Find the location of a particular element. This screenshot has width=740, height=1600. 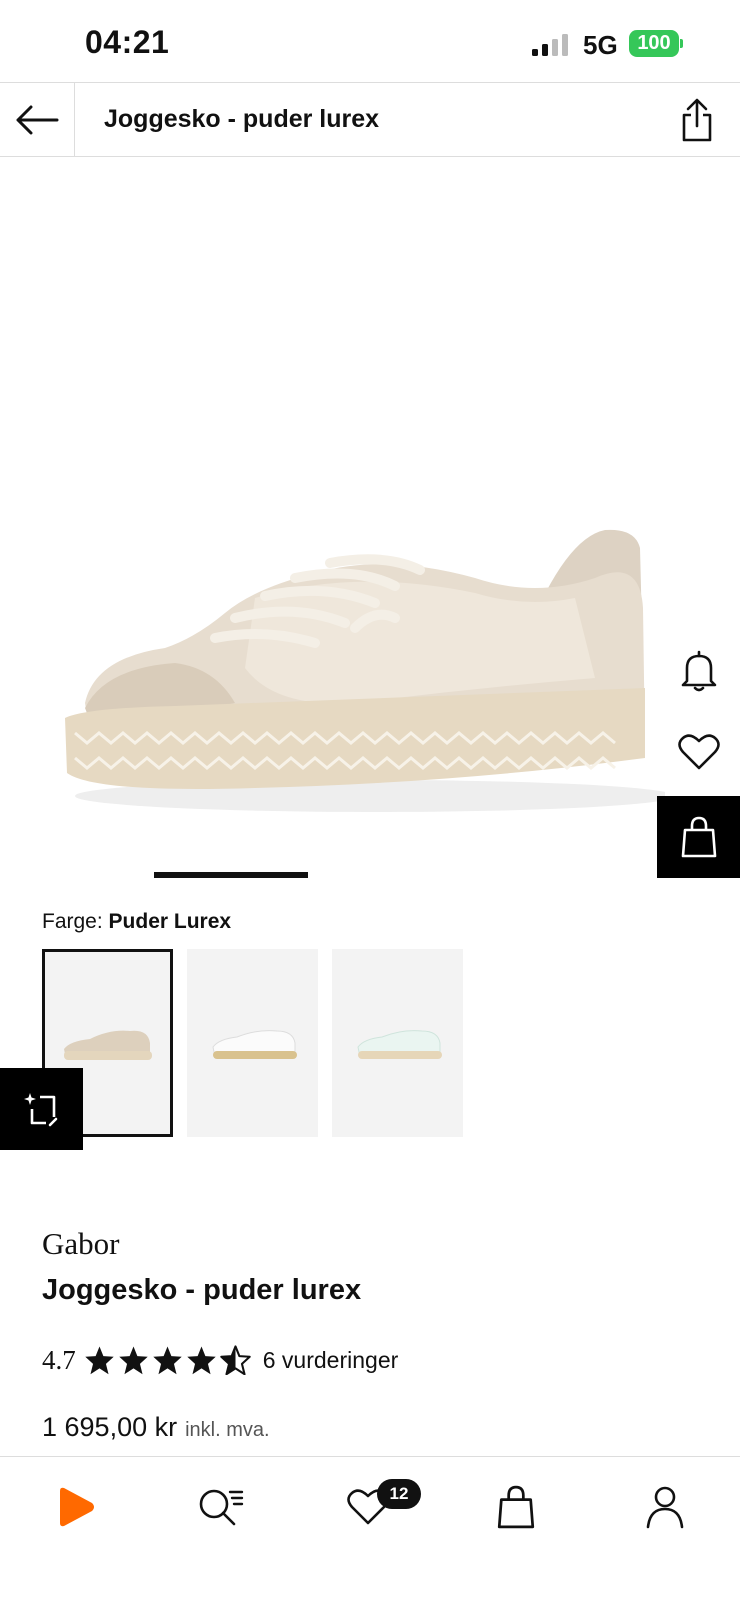

page-title: Joggesko - puder lurex is located at coordinates (242, 119).